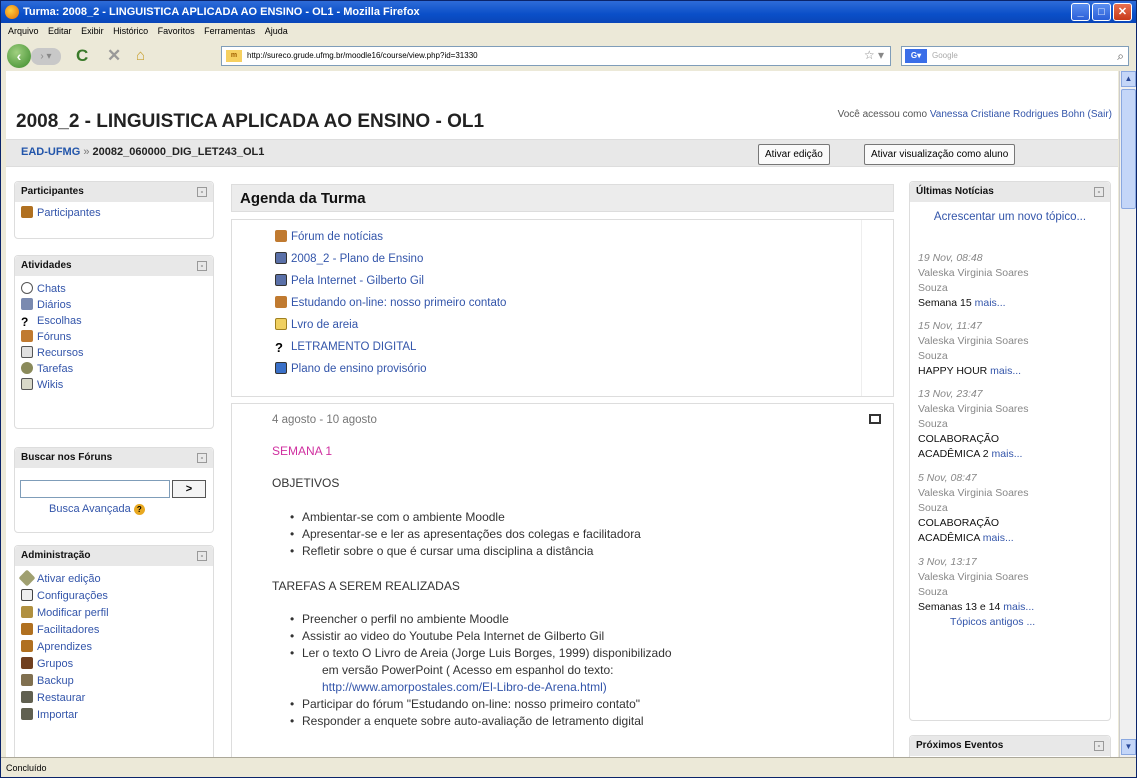  I want to click on admin-modificar-perfil: Modificar perfil, so click(114, 613).